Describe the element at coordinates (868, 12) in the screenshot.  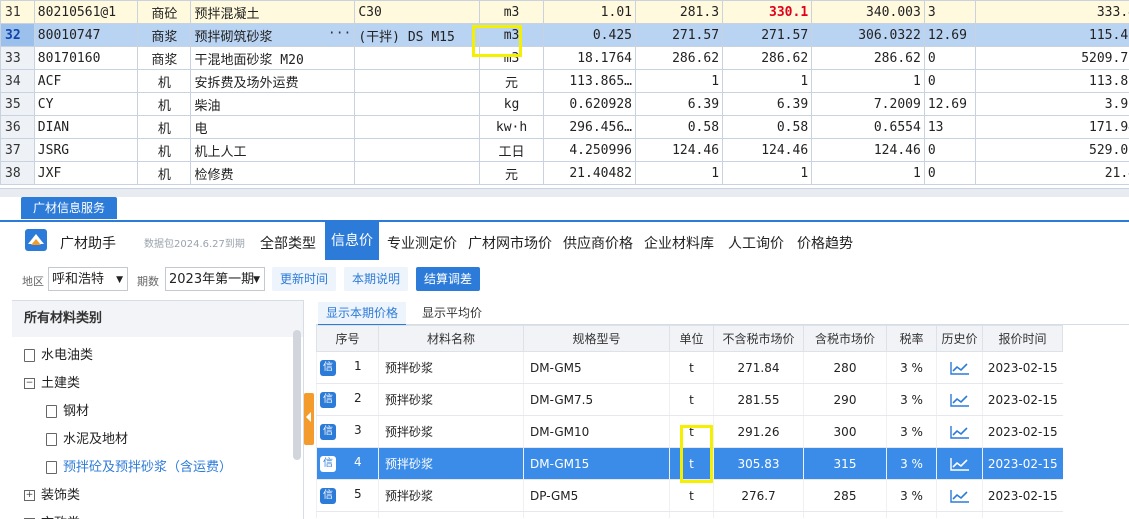
I see `cell-p3: 340.003` at that location.